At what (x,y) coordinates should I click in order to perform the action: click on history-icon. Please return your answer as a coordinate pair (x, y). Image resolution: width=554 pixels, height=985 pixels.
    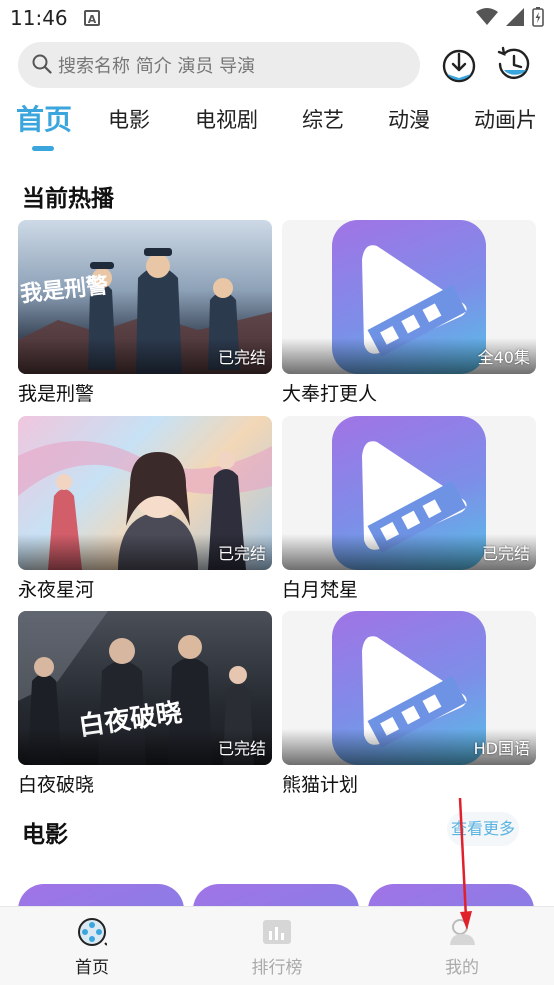
    Looking at the image, I should click on (514, 64).